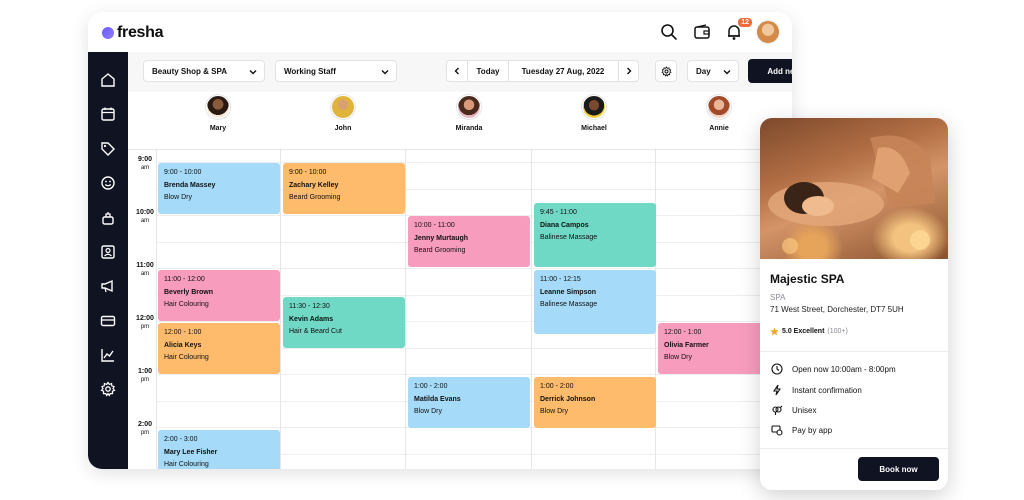  Describe the element at coordinates (703, 71) in the screenshot. I see `view-mode-label: Day` at that location.